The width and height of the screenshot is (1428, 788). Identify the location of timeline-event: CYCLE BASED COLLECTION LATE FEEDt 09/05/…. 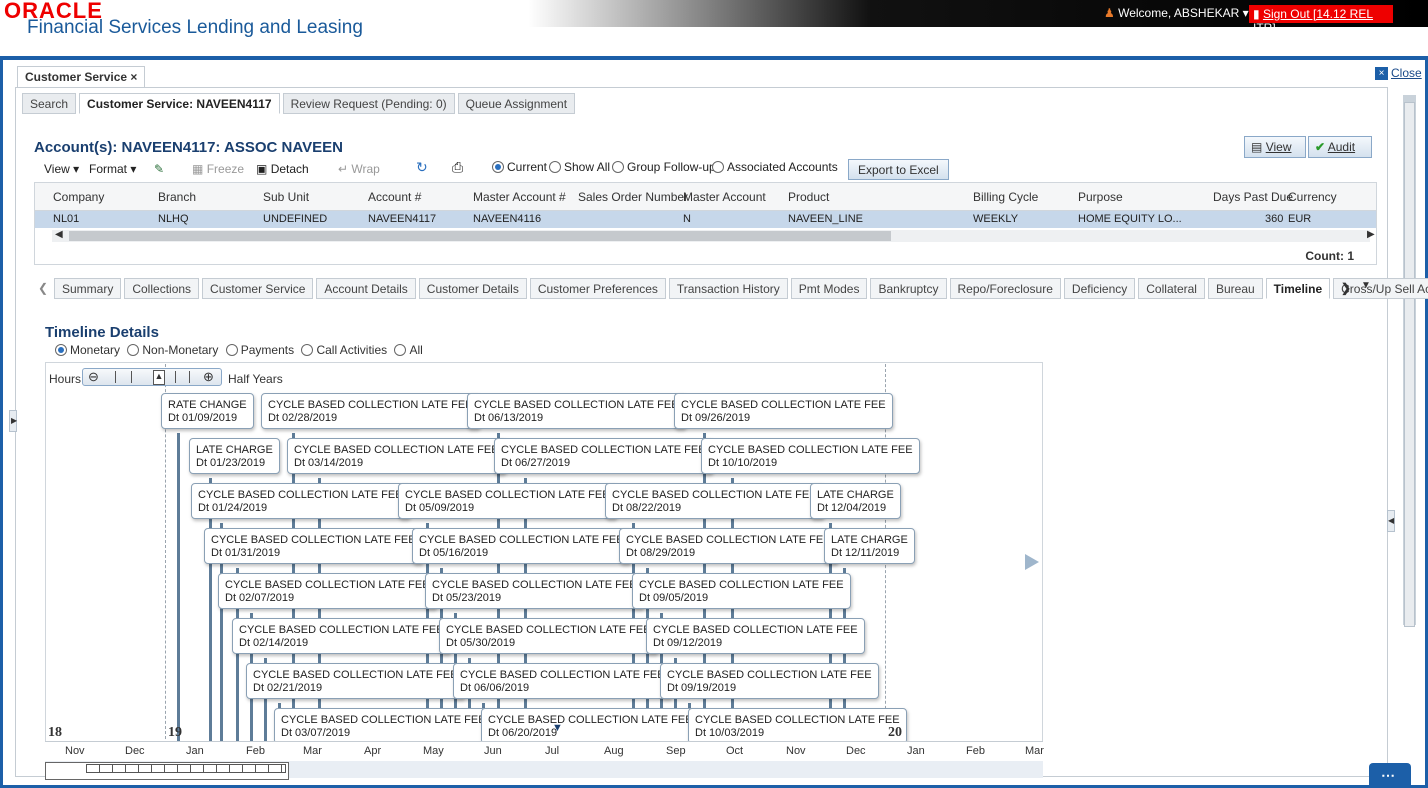
(741, 591).